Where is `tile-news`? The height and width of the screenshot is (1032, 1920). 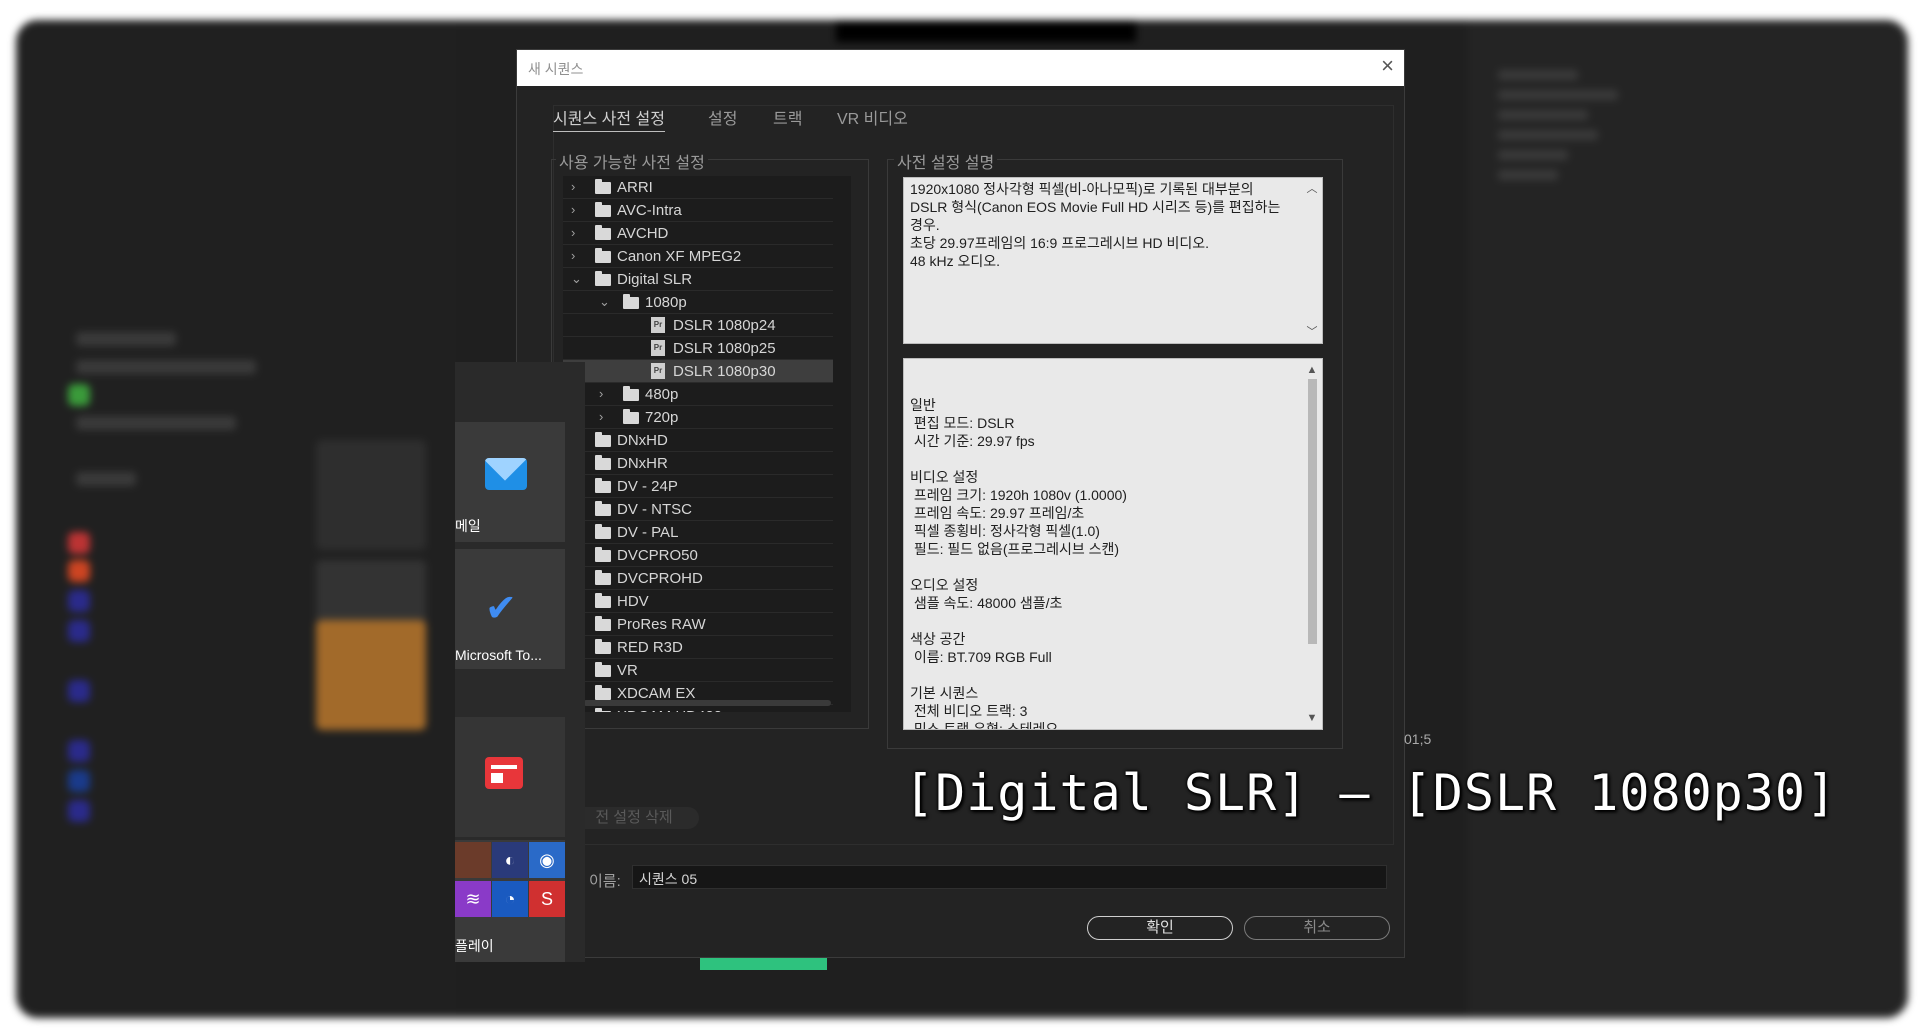
tile-news is located at coordinates (510, 777).